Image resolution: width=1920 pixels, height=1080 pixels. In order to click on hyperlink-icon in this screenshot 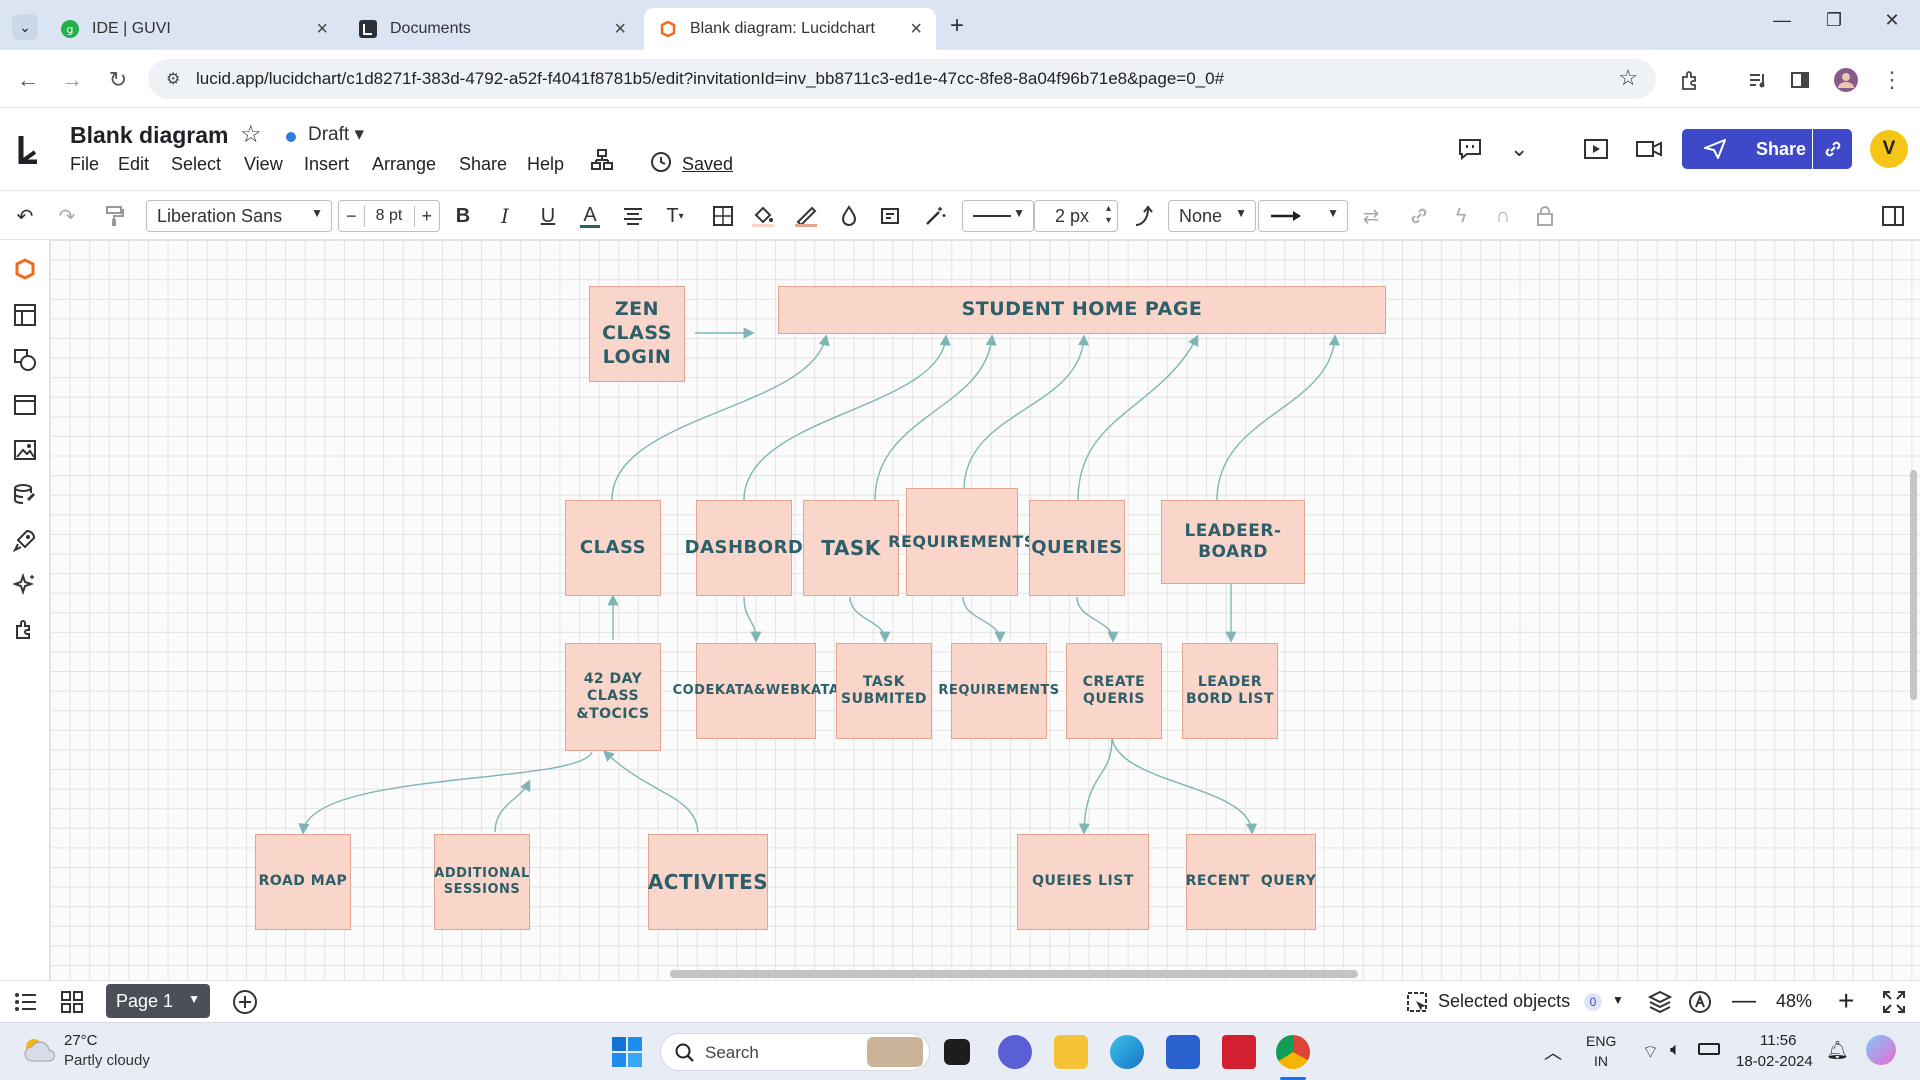, I will do `click(1419, 216)`.